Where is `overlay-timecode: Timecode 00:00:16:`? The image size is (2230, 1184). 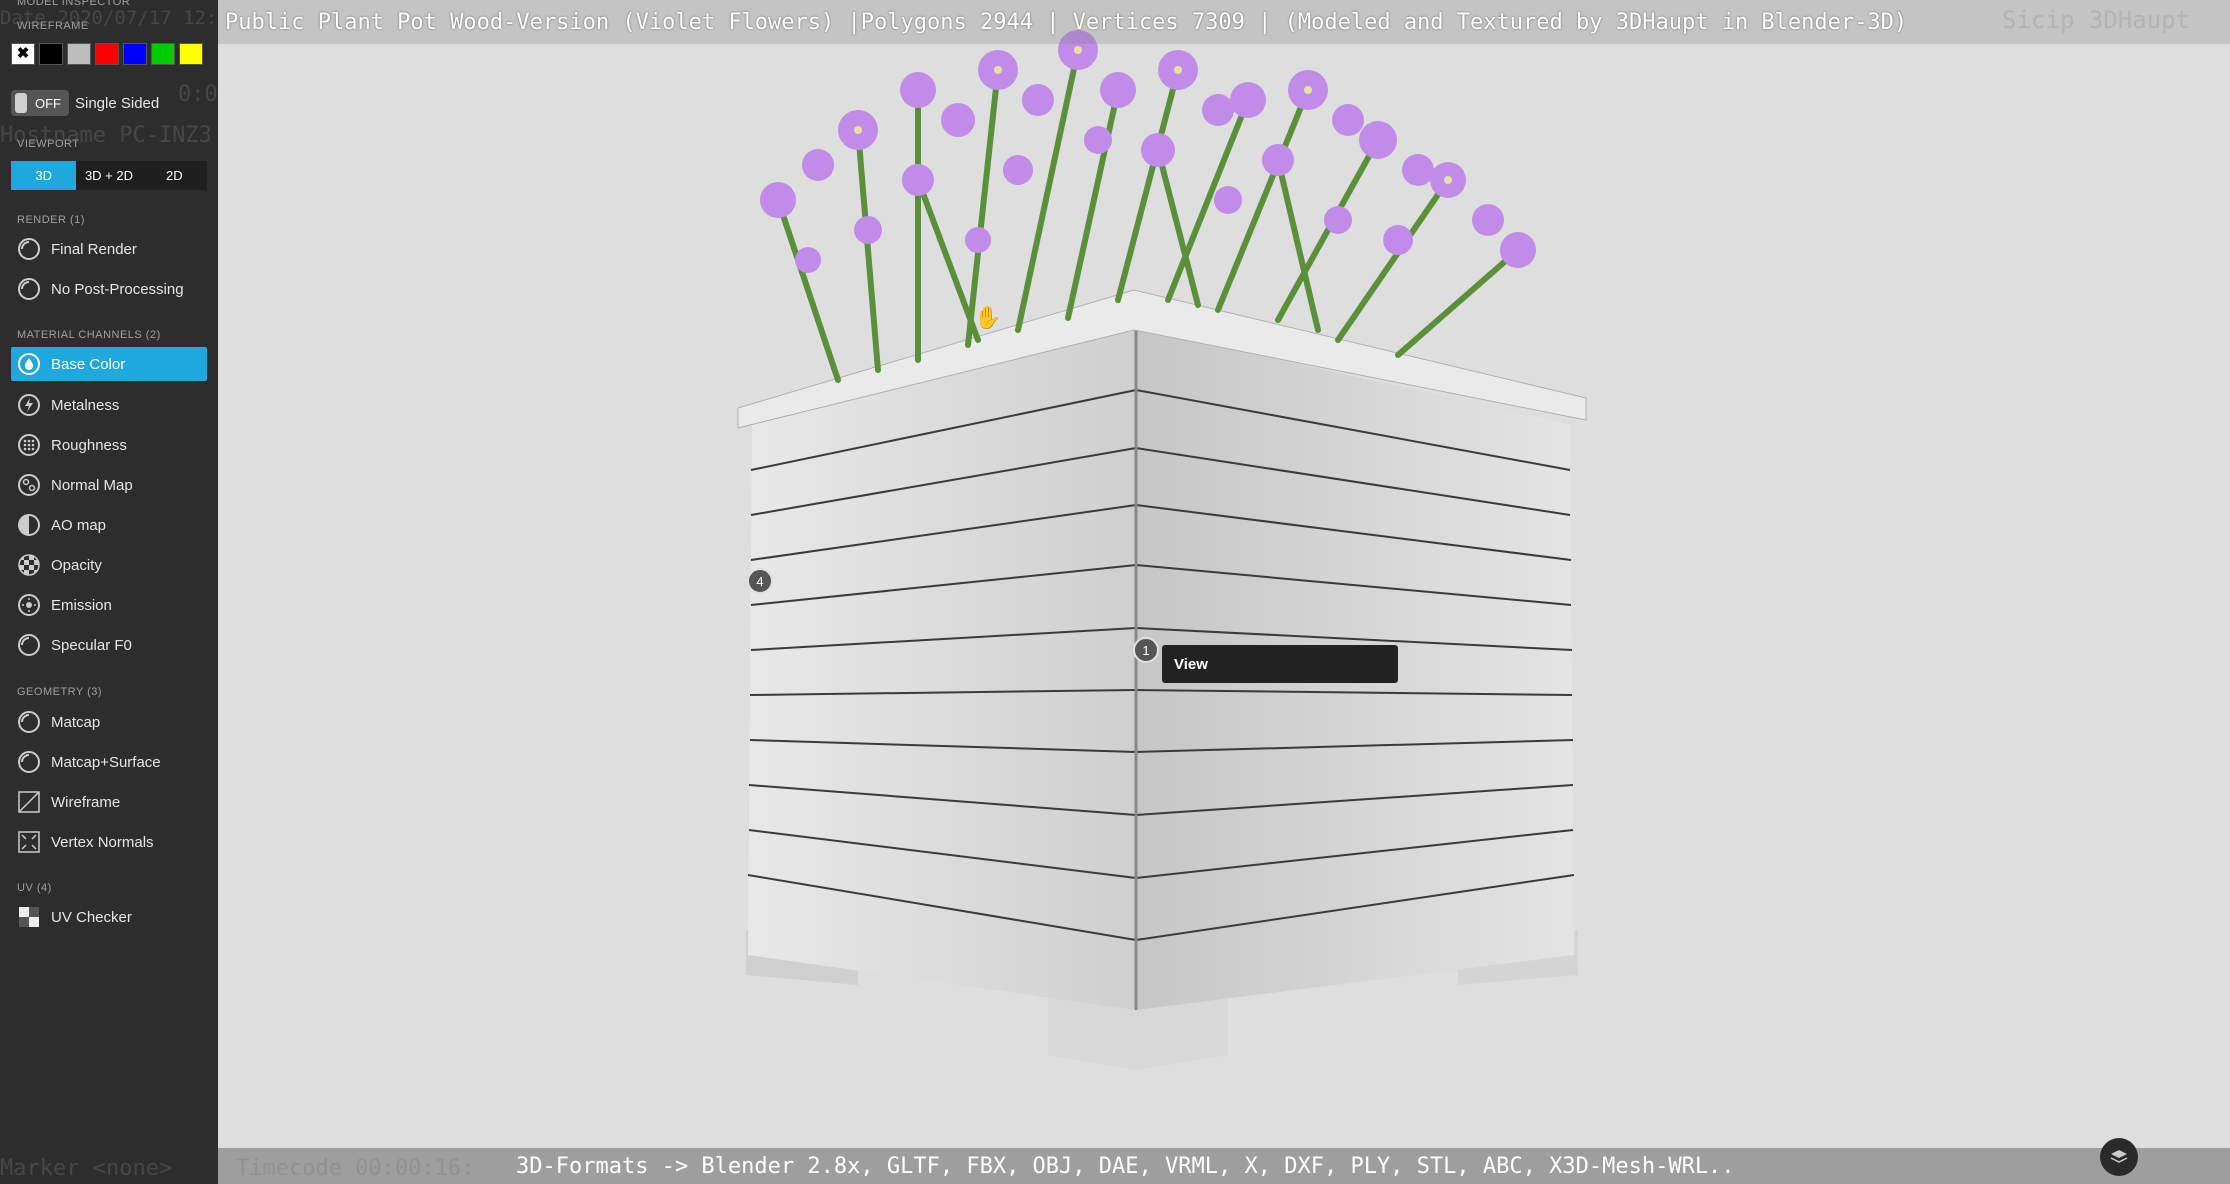
overlay-timecode: Timecode 00:00:16: is located at coordinates (355, 1168).